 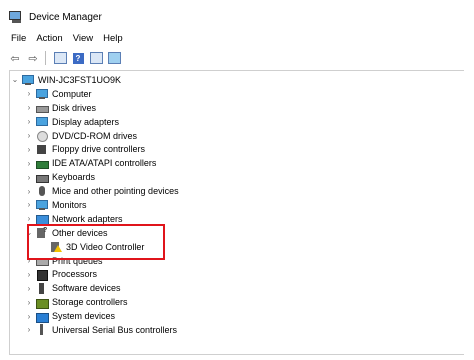 I want to click on tree-item: › Storage controllers, so click(x=237, y=302).